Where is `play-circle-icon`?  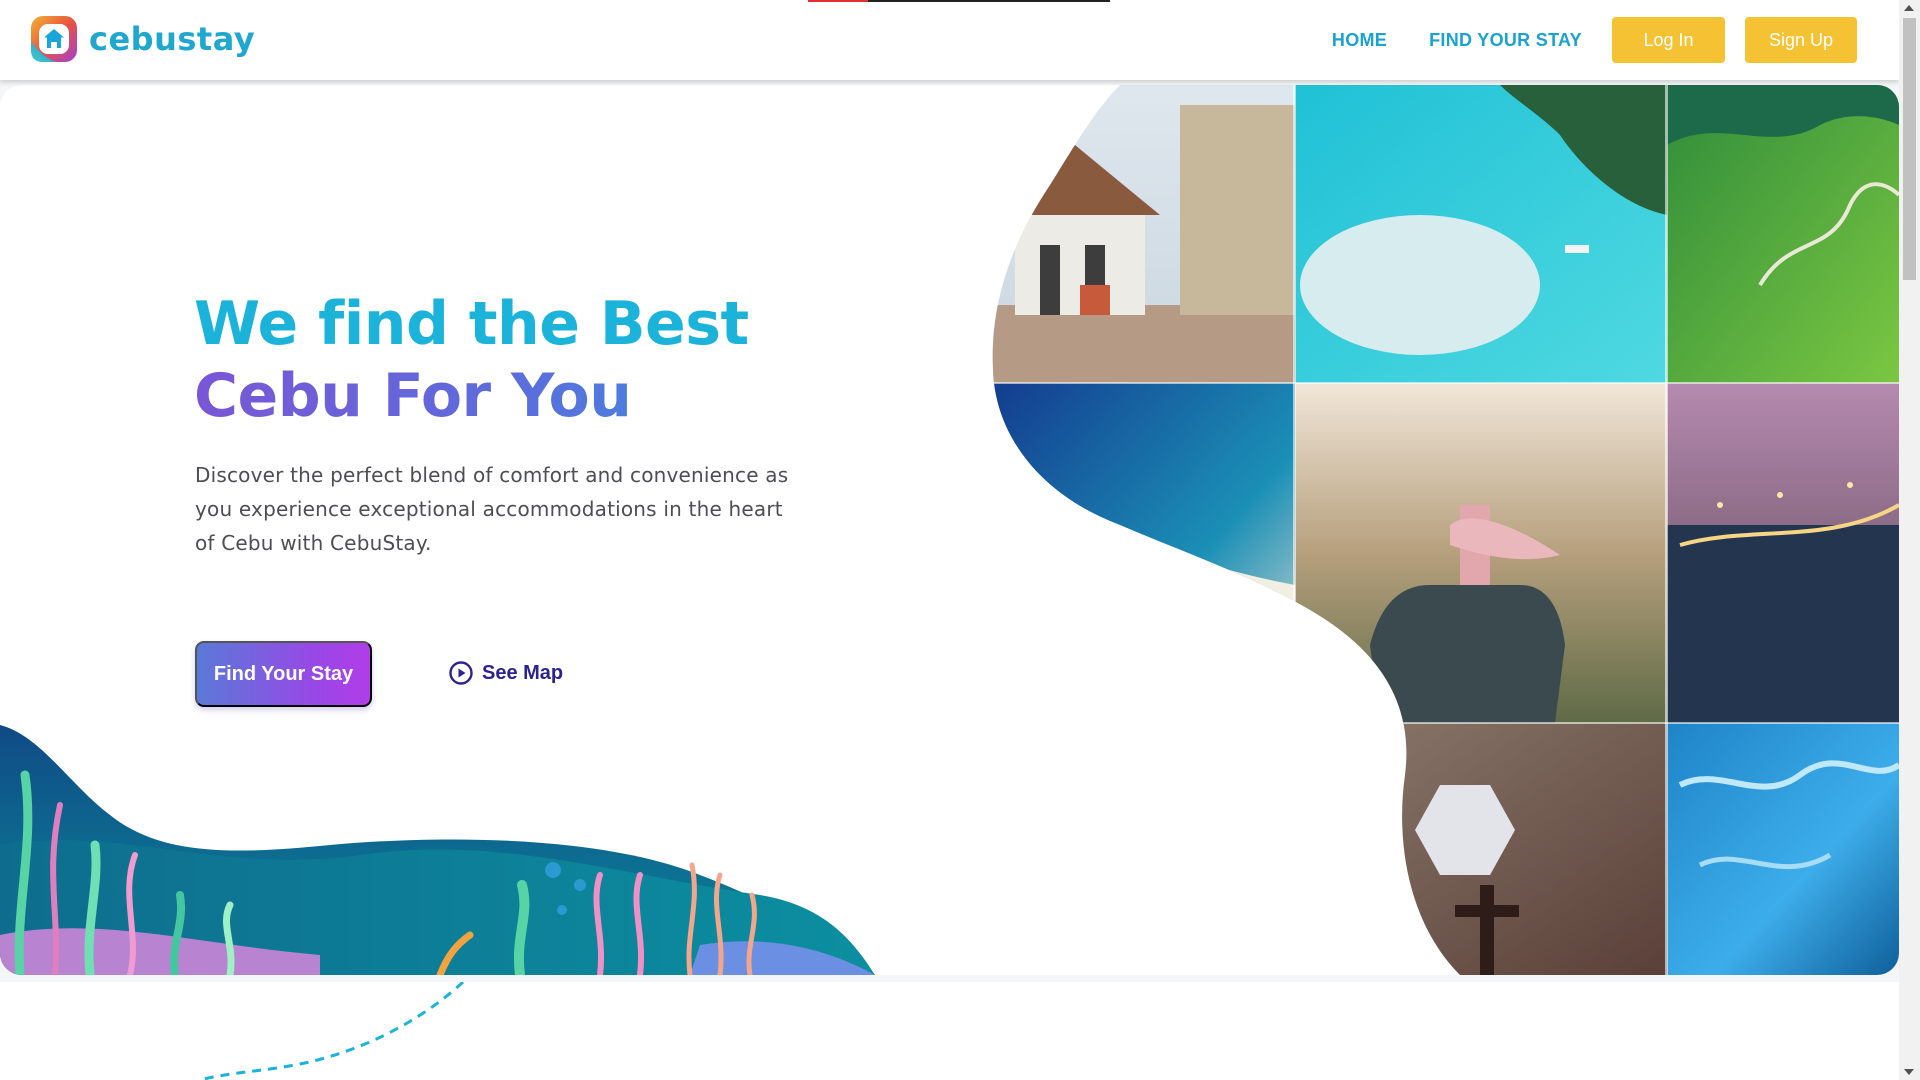 play-circle-icon is located at coordinates (461, 673).